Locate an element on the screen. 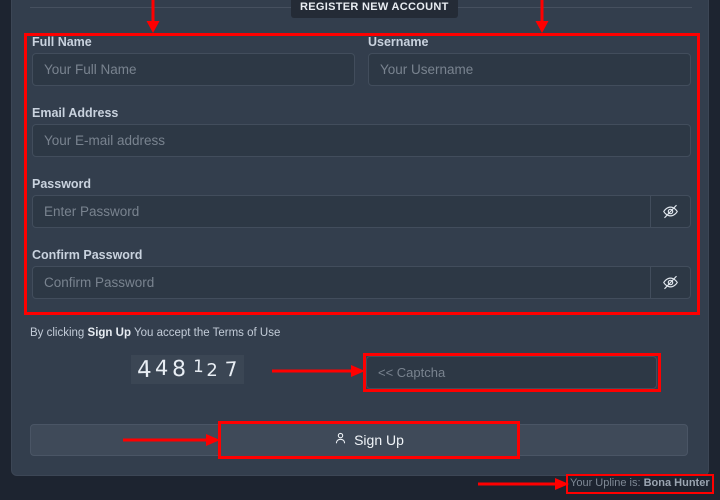 Image resolution: width=720 pixels, height=500 pixels. terms-emphasis: Sign Up is located at coordinates (109, 333).